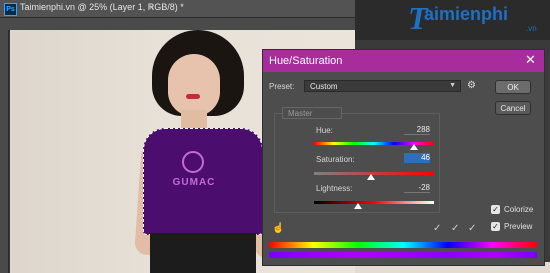 The image size is (550, 273). I want to click on saturation-label: Saturation:, so click(335, 159).